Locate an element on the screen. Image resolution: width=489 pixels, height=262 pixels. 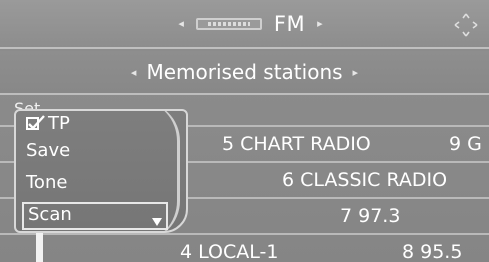
selection-indicator is located at coordinates (39, 245).